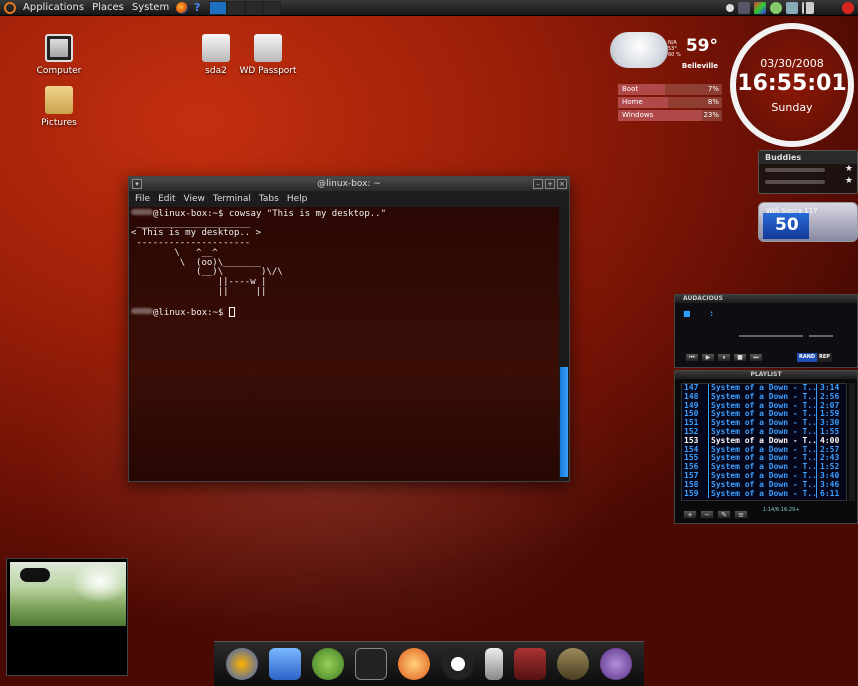 The image size is (858, 686). Describe the element at coordinates (241, 664) in the screenshot. I see `browser-icon` at that location.